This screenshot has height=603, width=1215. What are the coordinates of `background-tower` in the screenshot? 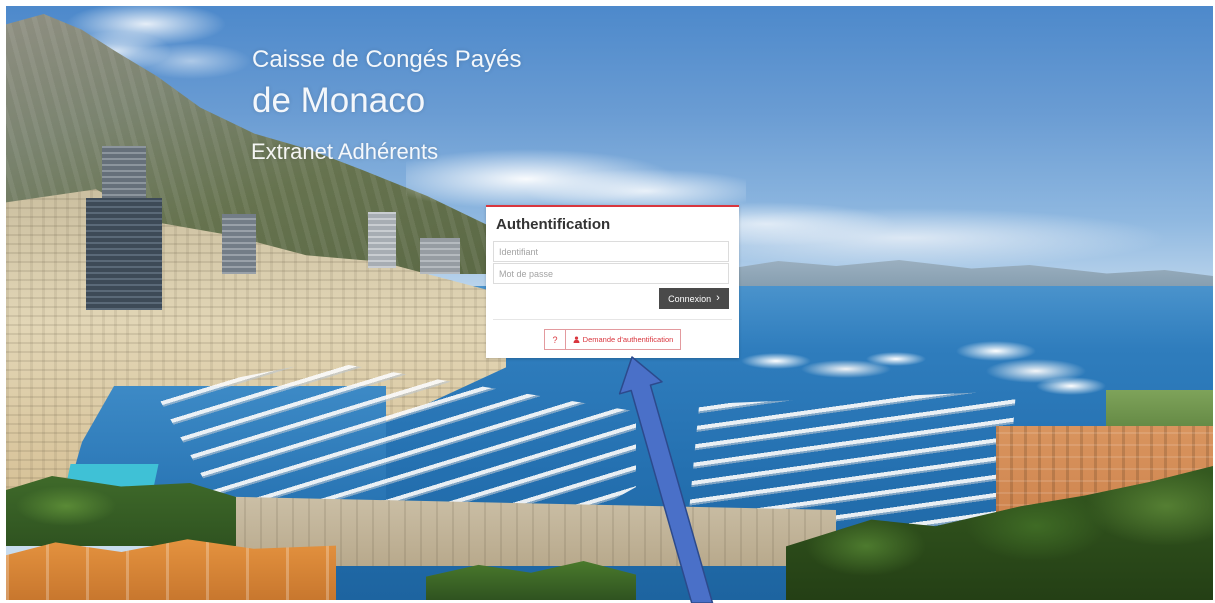 It's located at (124, 254).